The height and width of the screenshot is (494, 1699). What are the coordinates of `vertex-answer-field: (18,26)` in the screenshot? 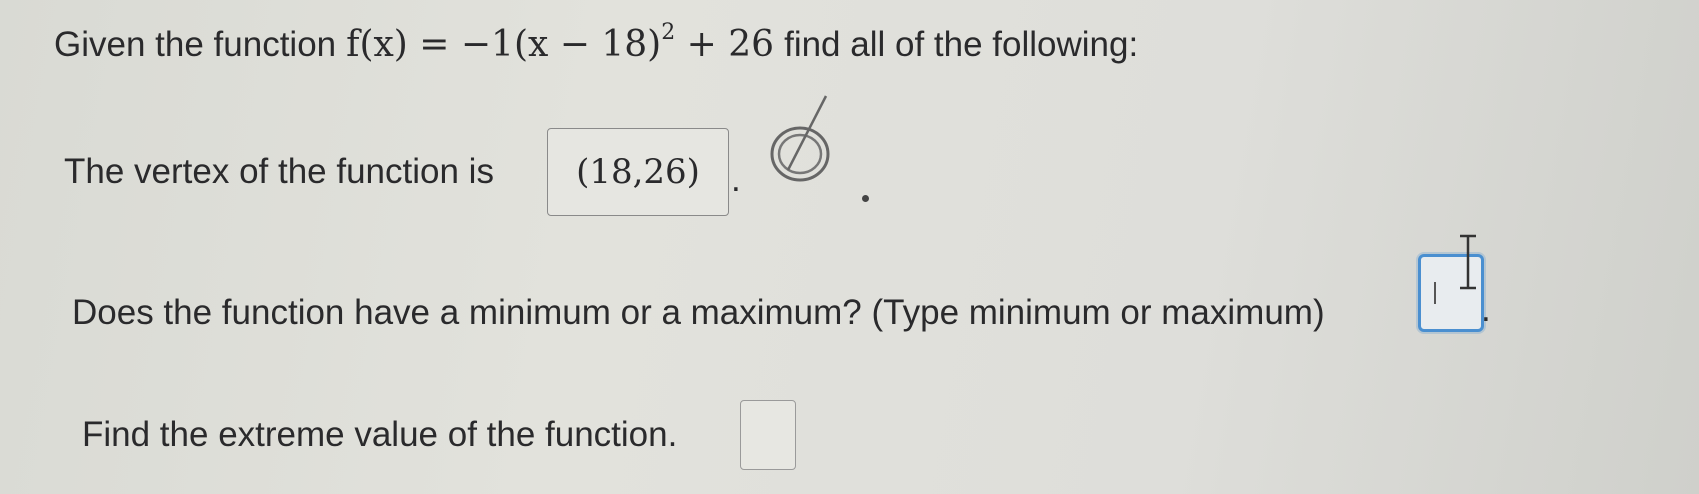 It's located at (638, 172).